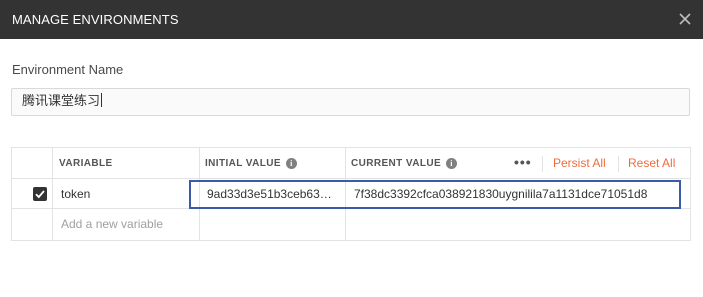 Image resolution: width=703 pixels, height=297 pixels. I want to click on new-variable-input: Add a new variable, so click(128, 224).